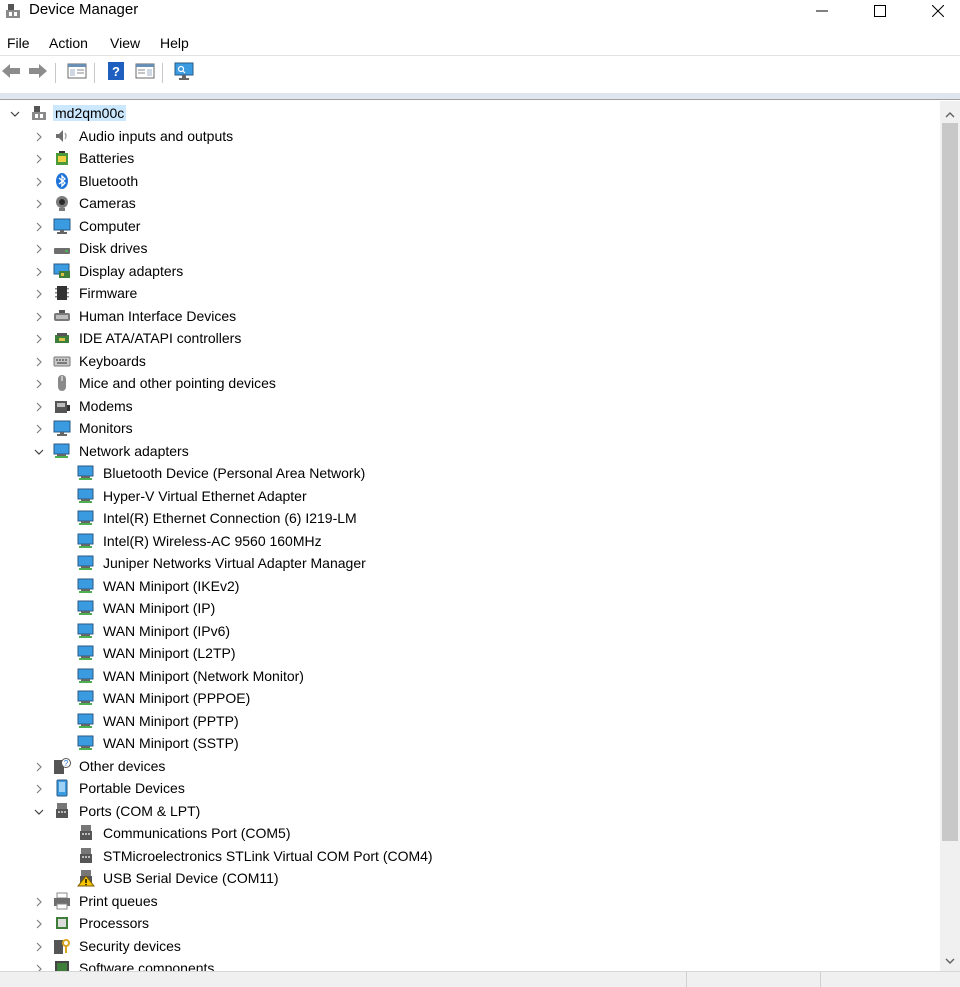 The image size is (960, 987). I want to click on tree-device-wan-miniport-ikev2: WAN Miniport (IKEv2), so click(470, 586).